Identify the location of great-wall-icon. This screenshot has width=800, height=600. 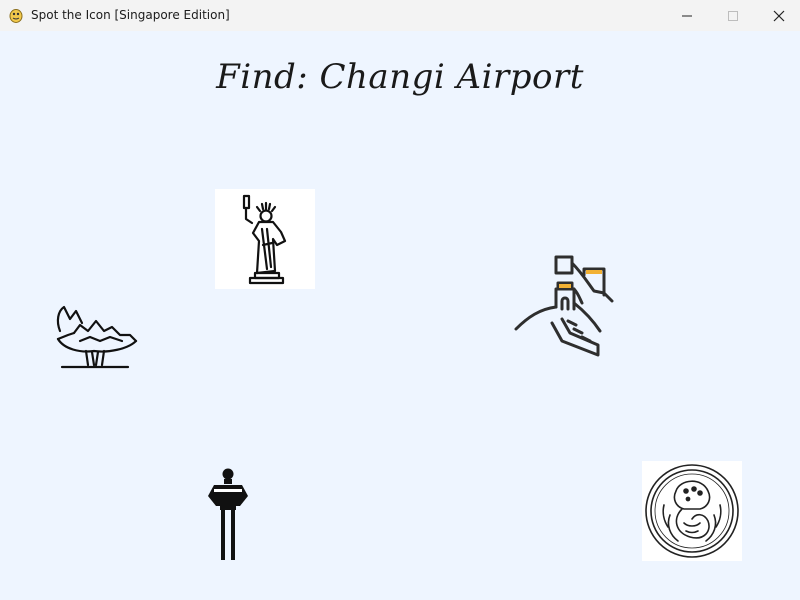
(565, 306).